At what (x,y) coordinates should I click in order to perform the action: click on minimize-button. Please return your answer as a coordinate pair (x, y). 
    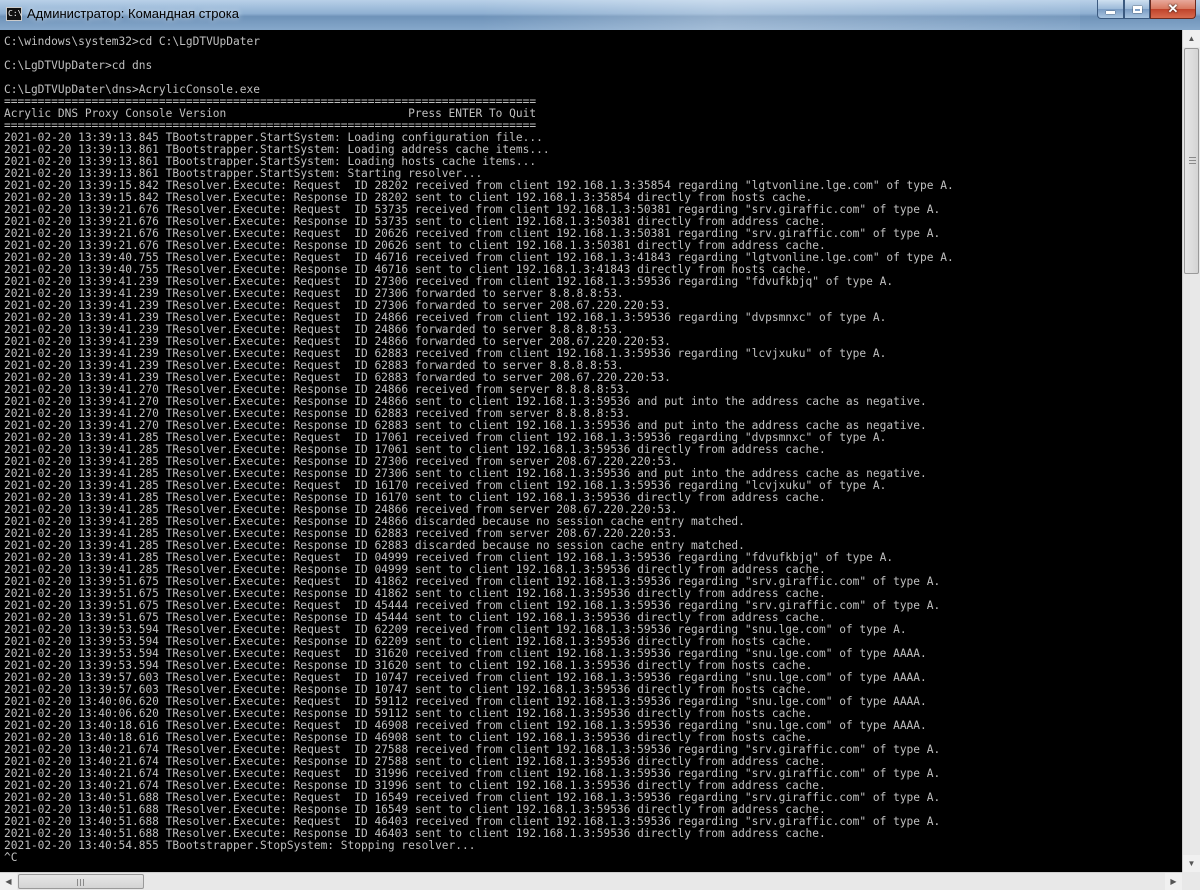
    Looking at the image, I should click on (1110, 9).